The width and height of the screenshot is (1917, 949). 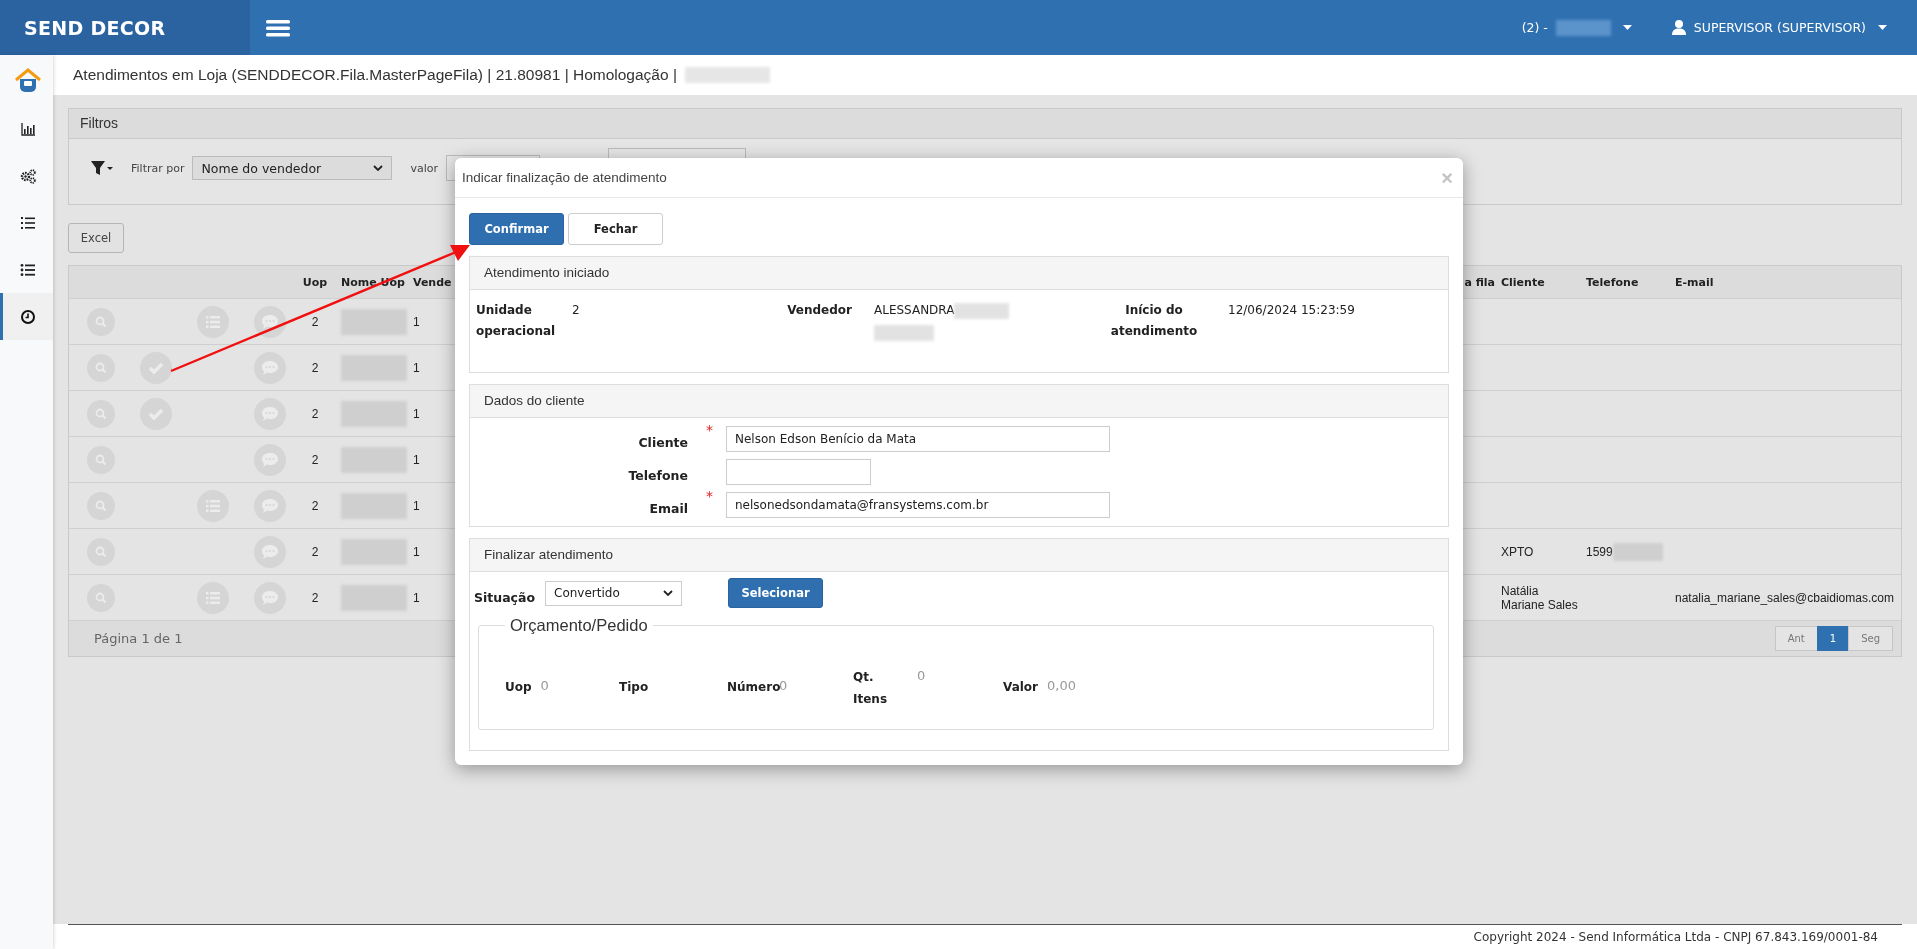 What do you see at coordinates (1154, 321) in the screenshot?
I see `field-label: Início do atendimento` at bounding box center [1154, 321].